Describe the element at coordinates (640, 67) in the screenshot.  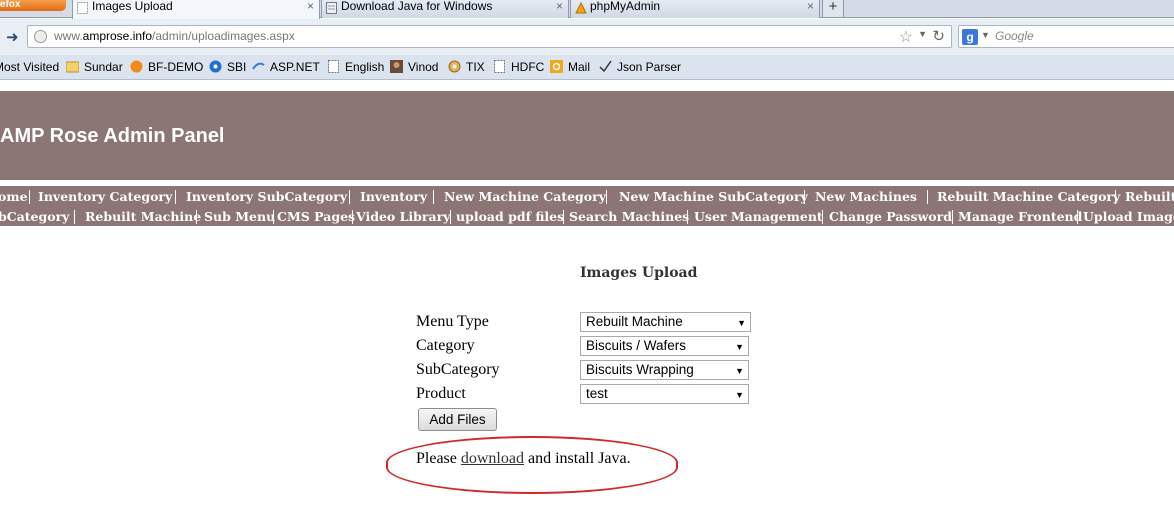
I see `bookmark-json-parser: Json Parser` at that location.